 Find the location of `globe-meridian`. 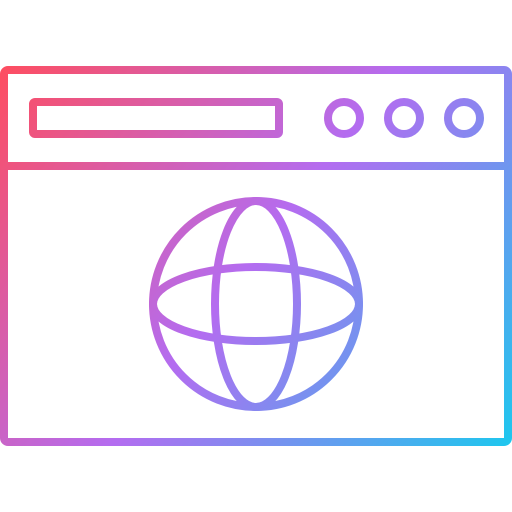

globe-meridian is located at coordinates (256, 304).